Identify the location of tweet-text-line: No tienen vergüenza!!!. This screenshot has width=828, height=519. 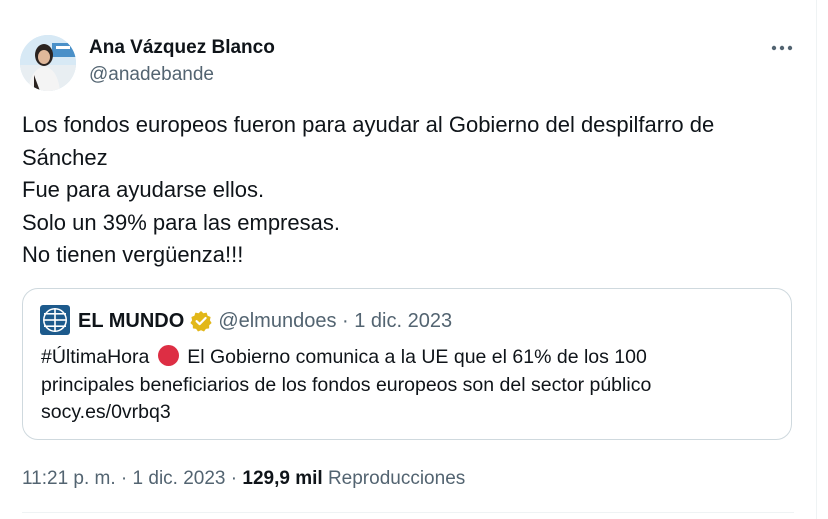
(133, 254).